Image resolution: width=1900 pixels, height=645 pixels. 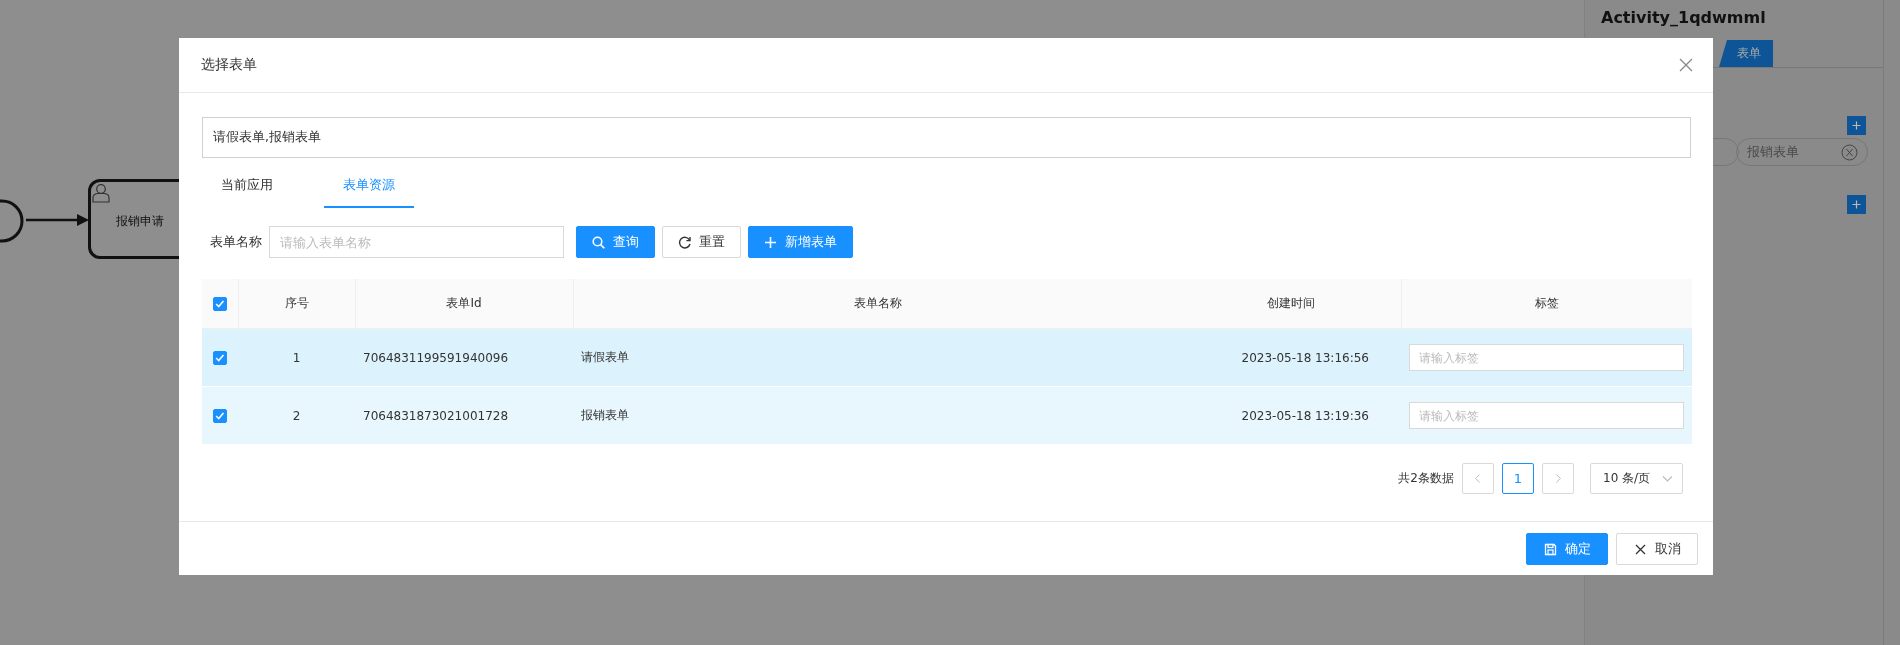 I want to click on table-cell: 7064831873021001728, so click(x=464, y=415).